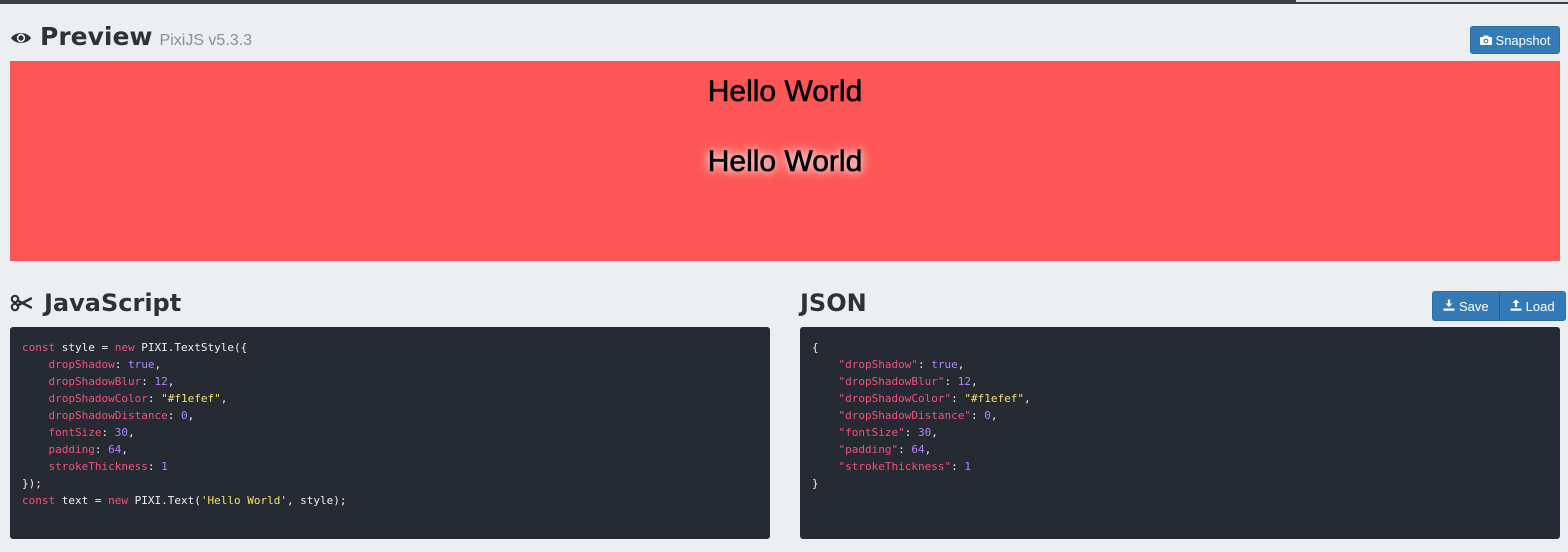 The width and height of the screenshot is (1568, 552). Describe the element at coordinates (1180, 381) in the screenshot. I see `code-line: "dropShadowBlur": 12,` at that location.